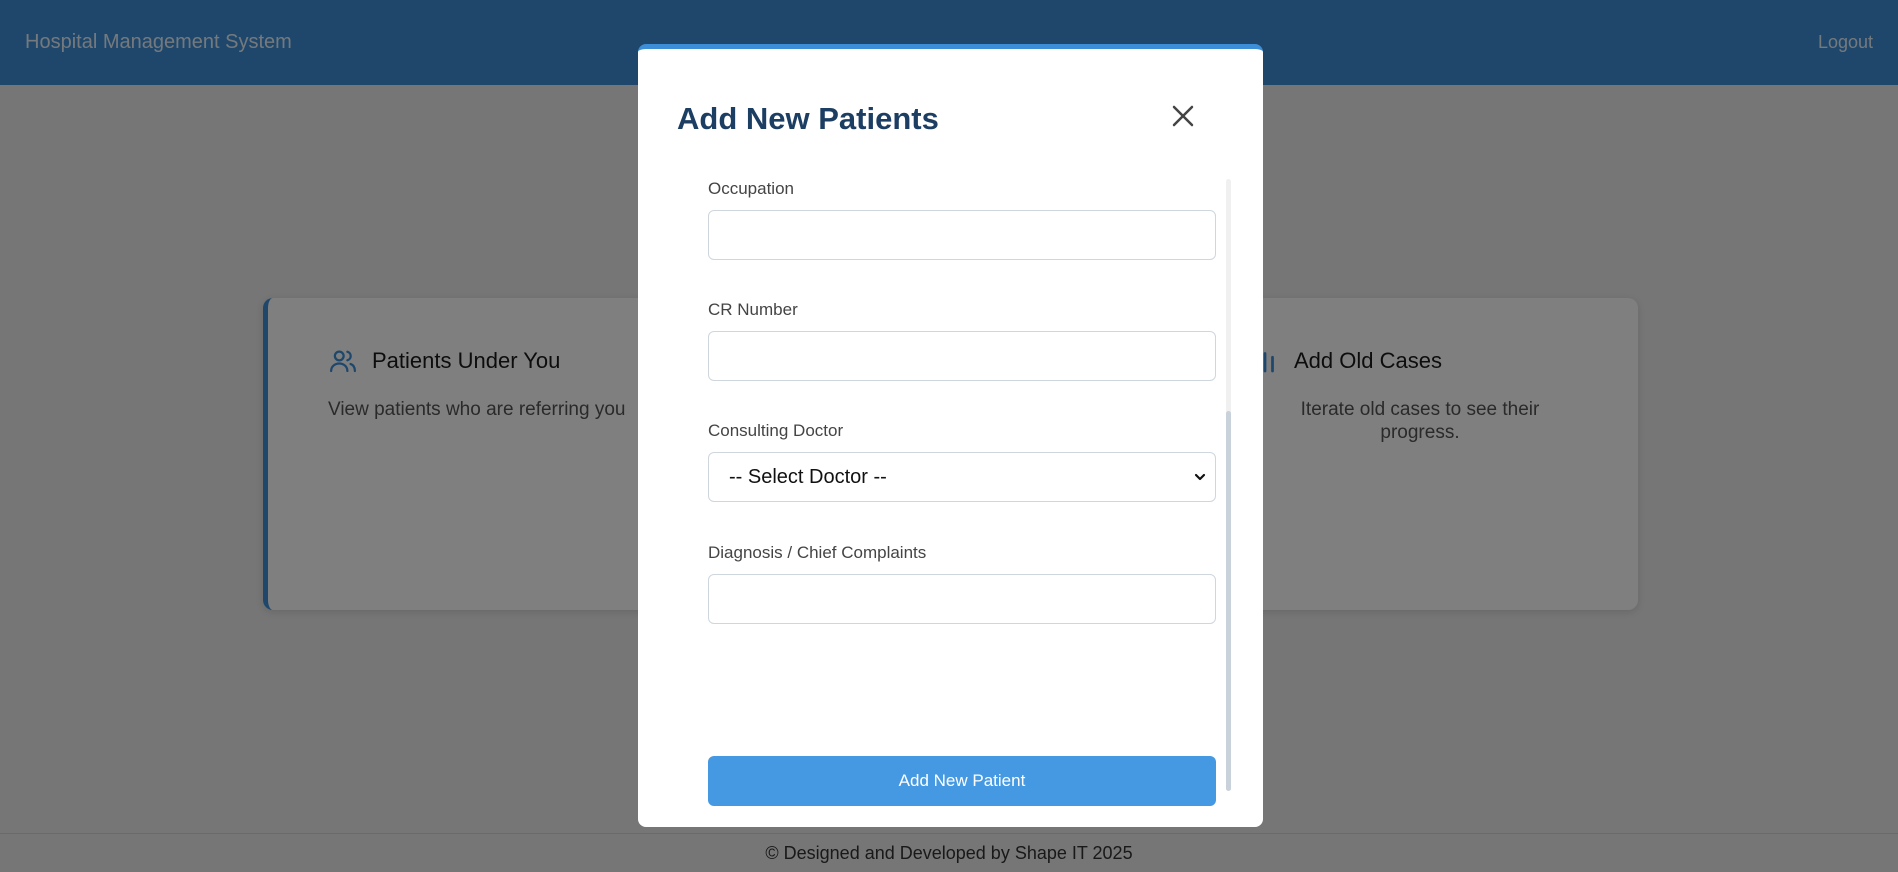 The width and height of the screenshot is (1898, 872). I want to click on diagnosis-field-group: Diagnosis / Chief Complaints, so click(962, 583).